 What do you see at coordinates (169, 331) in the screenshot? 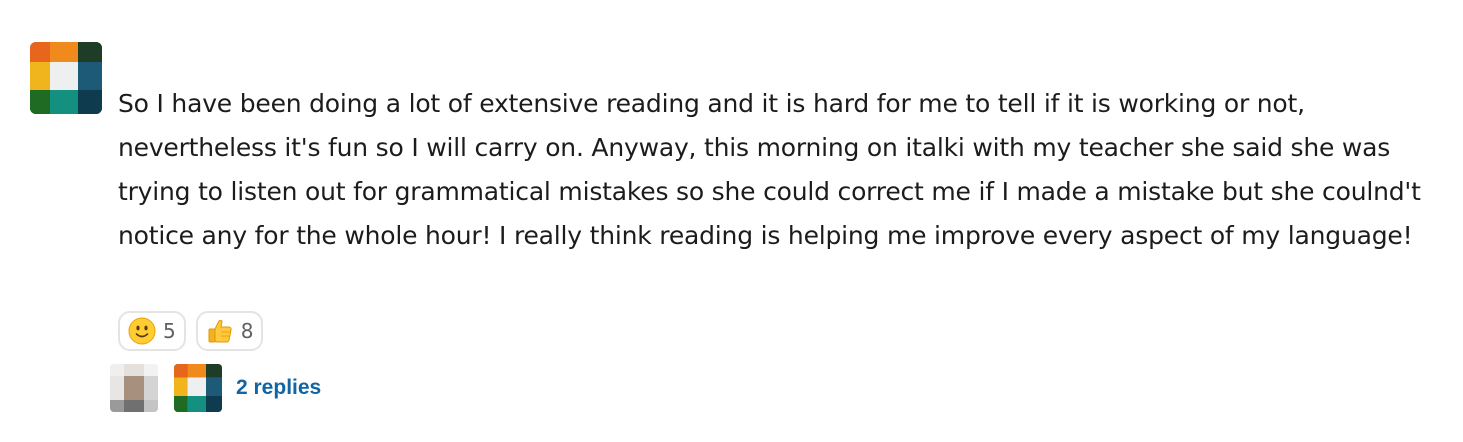
I see `reaction-count: 5` at bounding box center [169, 331].